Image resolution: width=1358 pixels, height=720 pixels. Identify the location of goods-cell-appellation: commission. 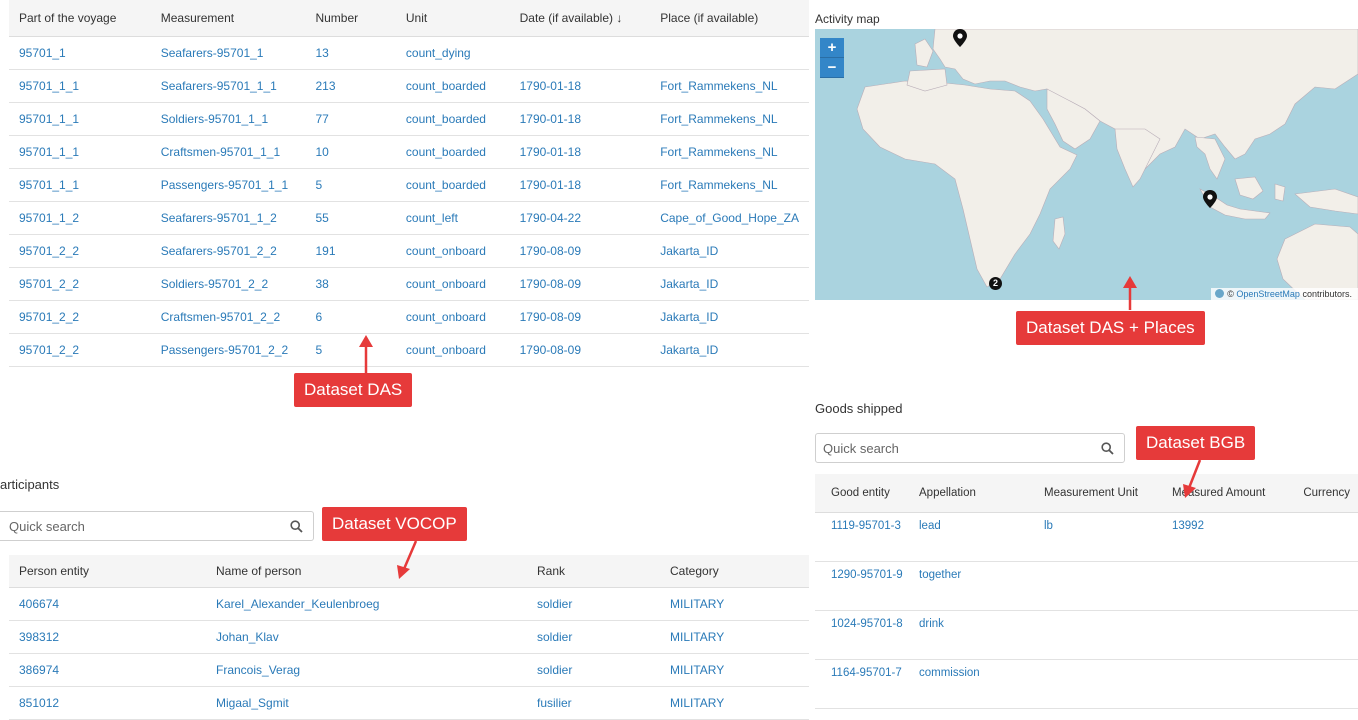
(973, 684).